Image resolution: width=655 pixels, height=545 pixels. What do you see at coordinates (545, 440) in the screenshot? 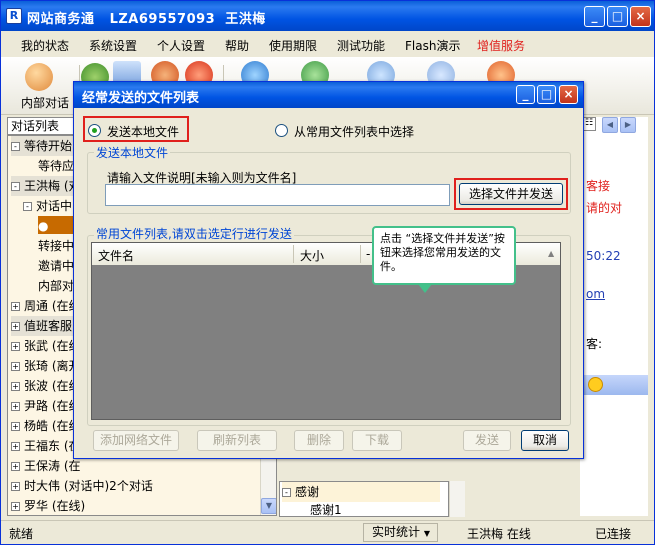
I see `cancel-button: 取消` at bounding box center [545, 440].